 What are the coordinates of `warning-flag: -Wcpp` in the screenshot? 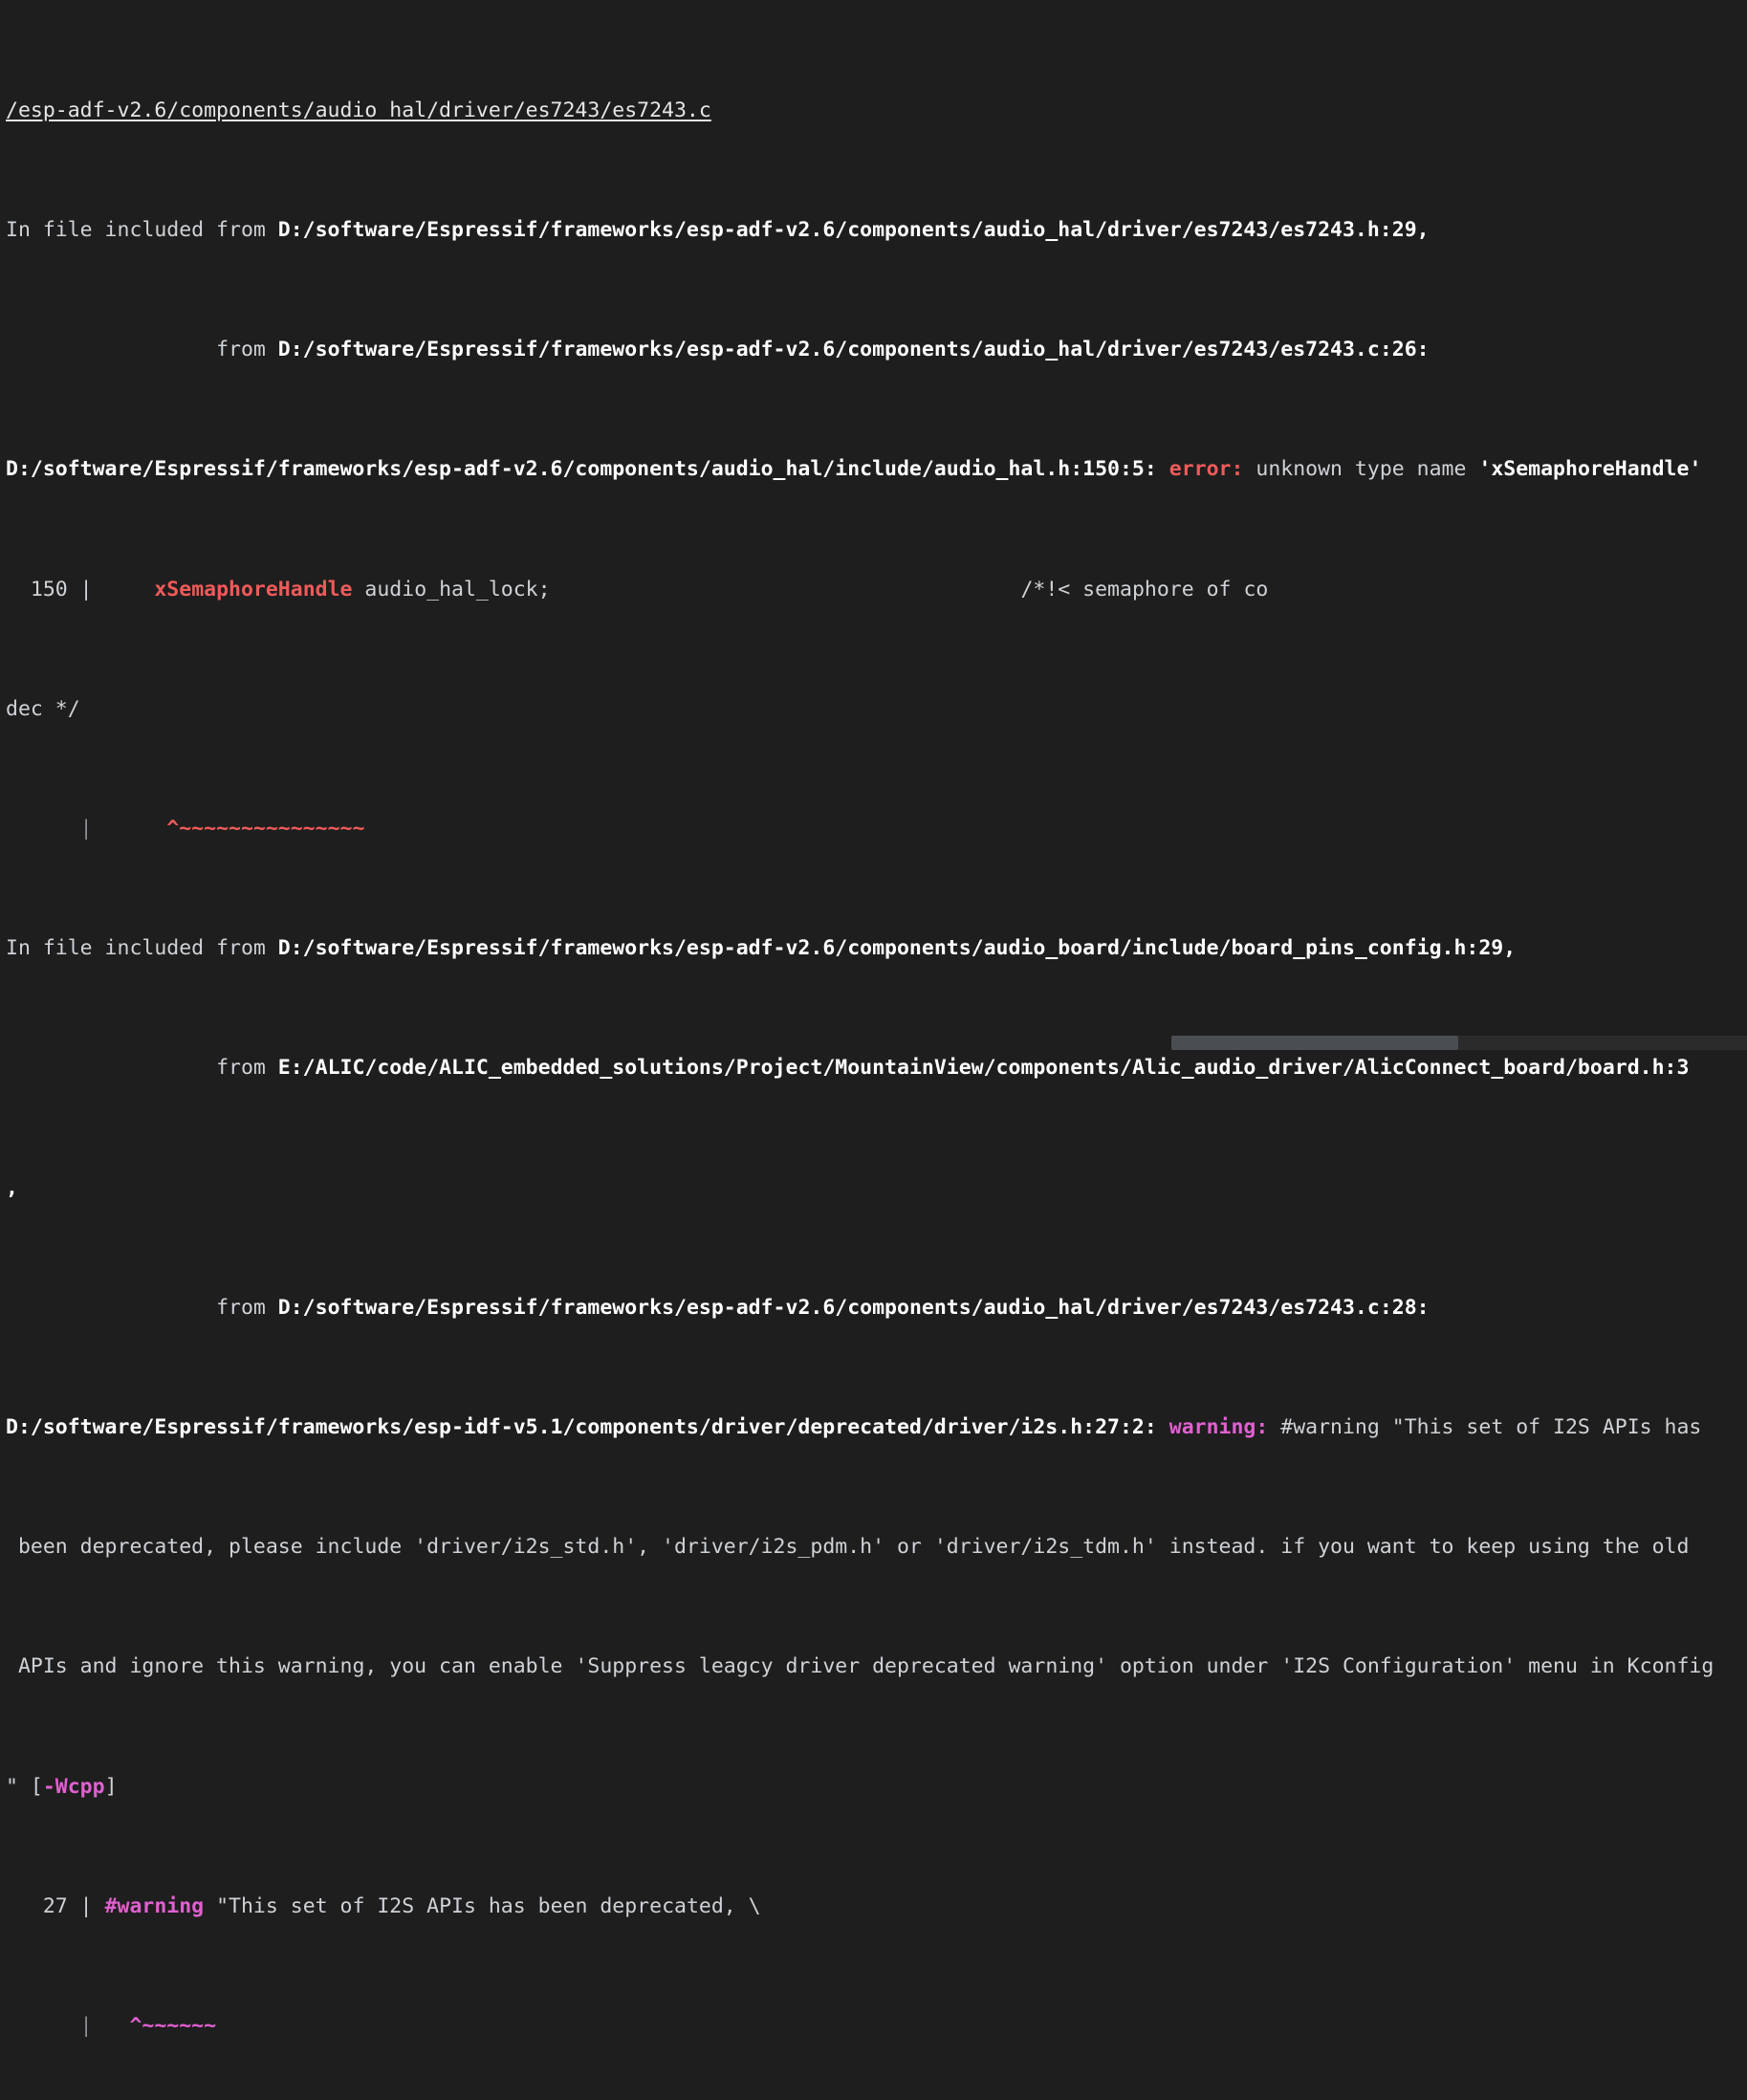 It's located at (73, 1786).